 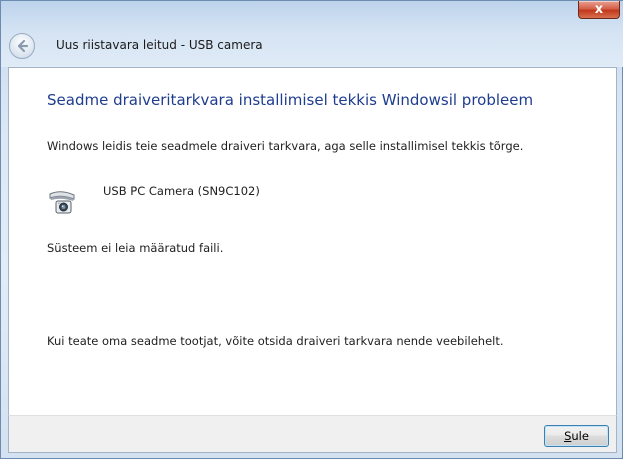 I want to click on back-button, so click(x=22, y=46).